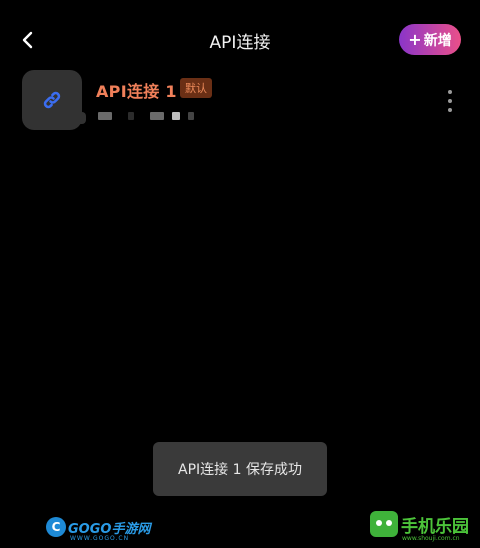 This screenshot has width=480, height=548. What do you see at coordinates (82, 118) in the screenshot?
I see `avatar-notch` at bounding box center [82, 118].